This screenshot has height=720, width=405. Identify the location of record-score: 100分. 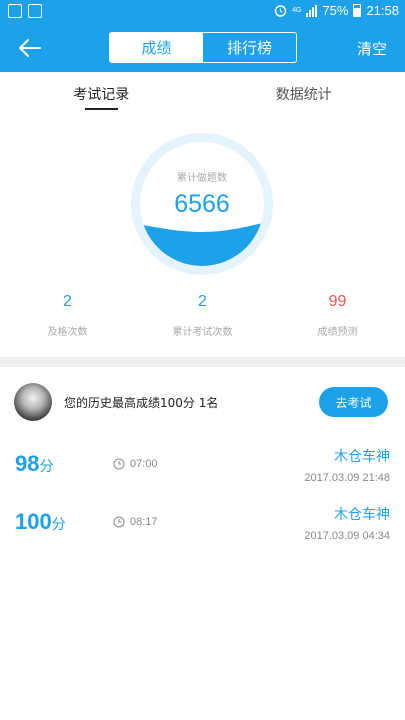
(40, 522).